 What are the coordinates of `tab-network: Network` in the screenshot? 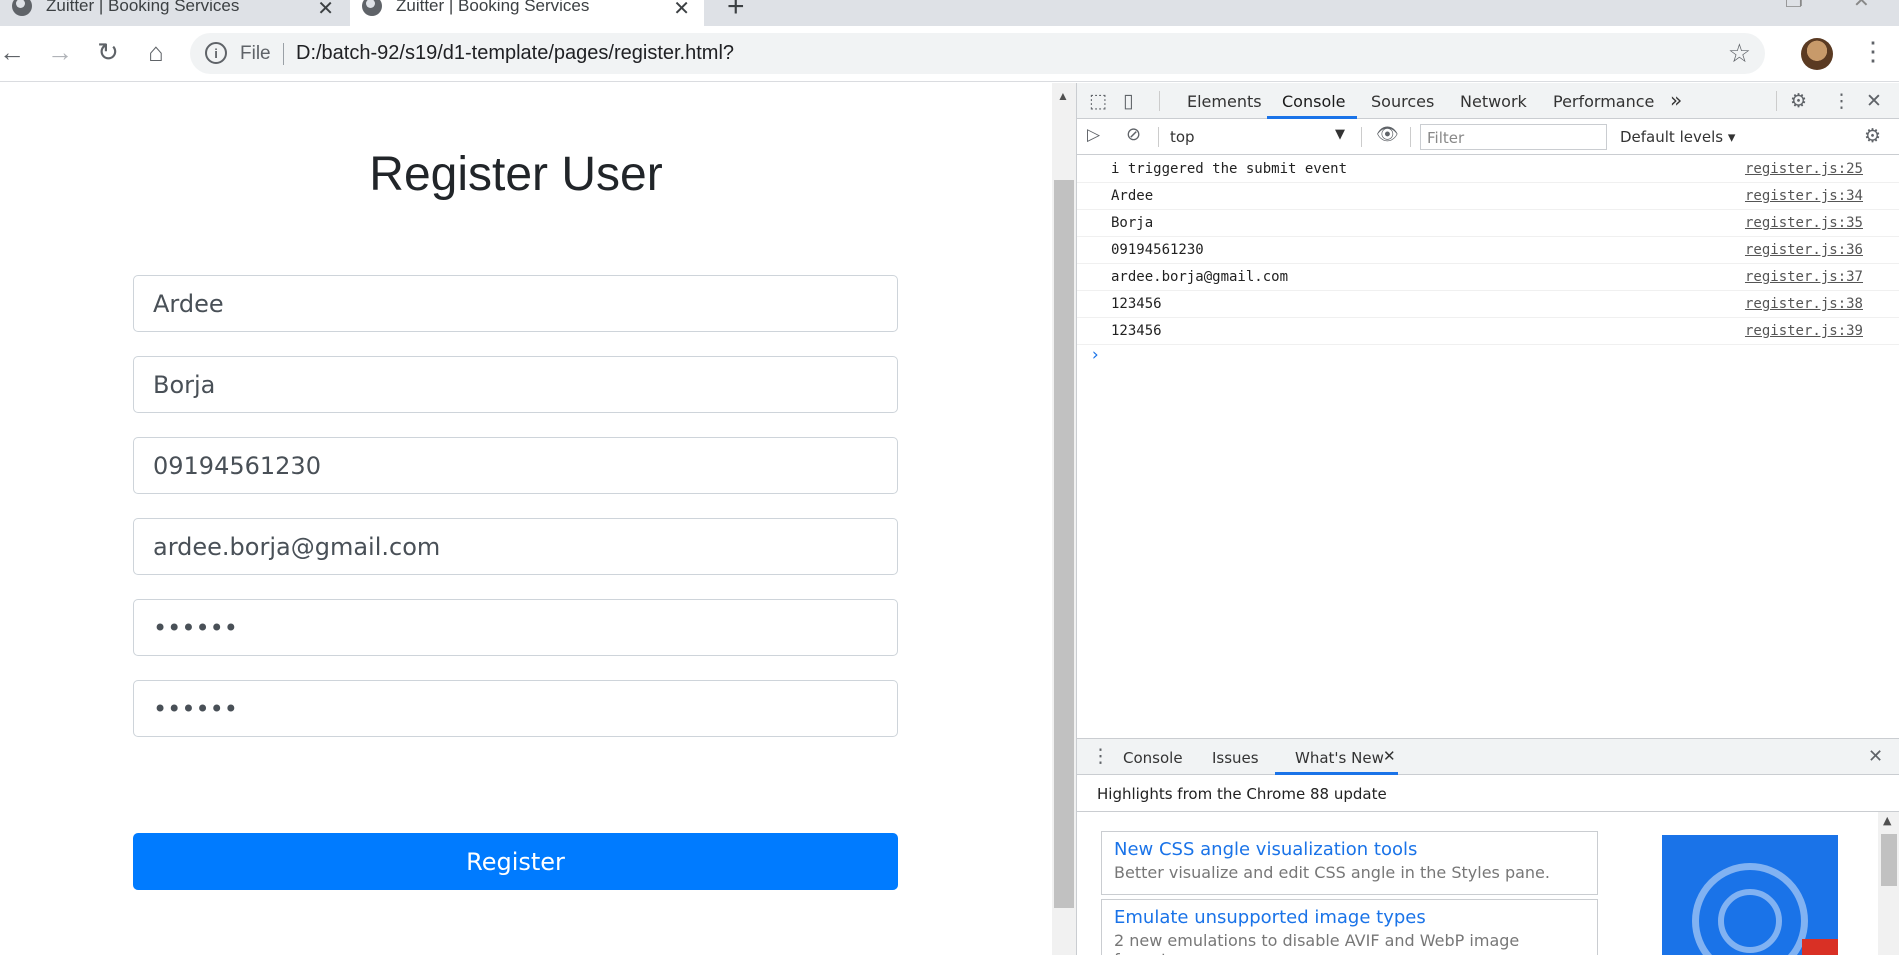 It's located at (1493, 101).